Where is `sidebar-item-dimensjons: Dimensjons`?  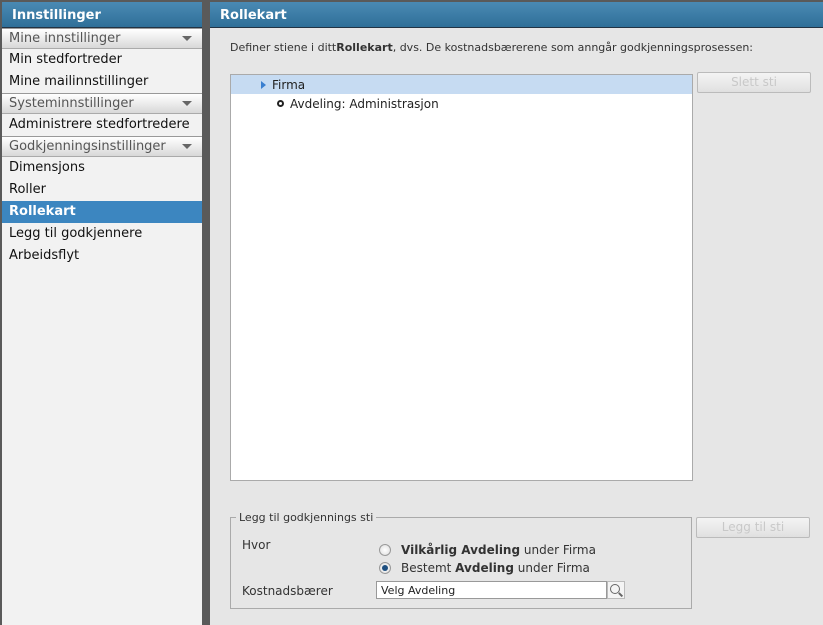 sidebar-item-dimensjons: Dimensjons is located at coordinates (102, 168).